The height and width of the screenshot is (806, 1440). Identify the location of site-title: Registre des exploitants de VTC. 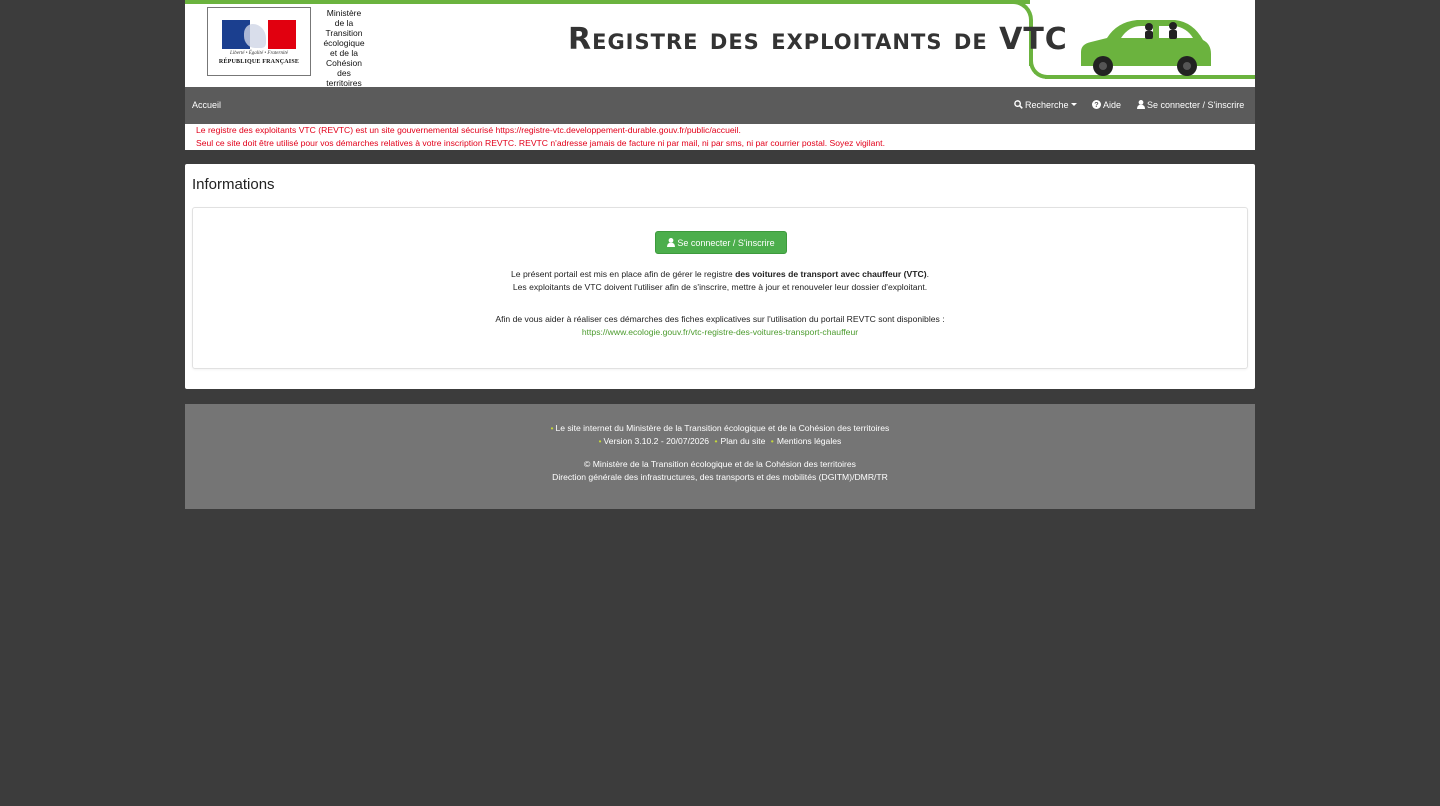
(818, 39).